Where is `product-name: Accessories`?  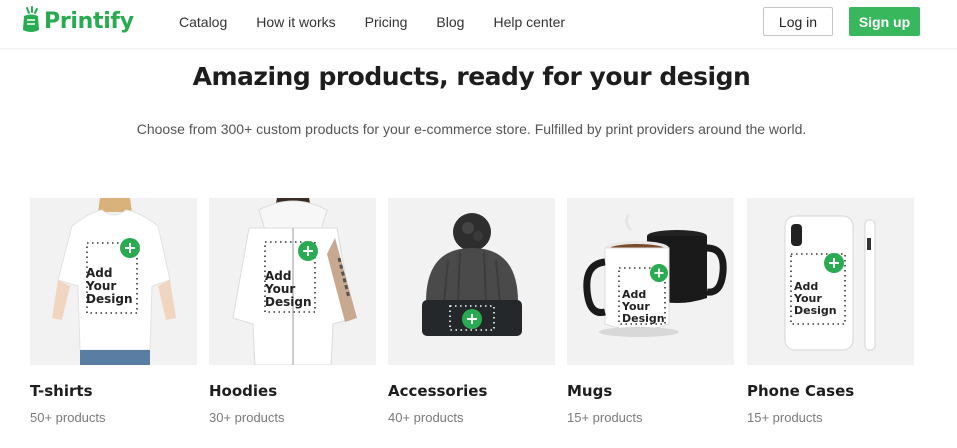
product-name: Accessories is located at coordinates (437, 391).